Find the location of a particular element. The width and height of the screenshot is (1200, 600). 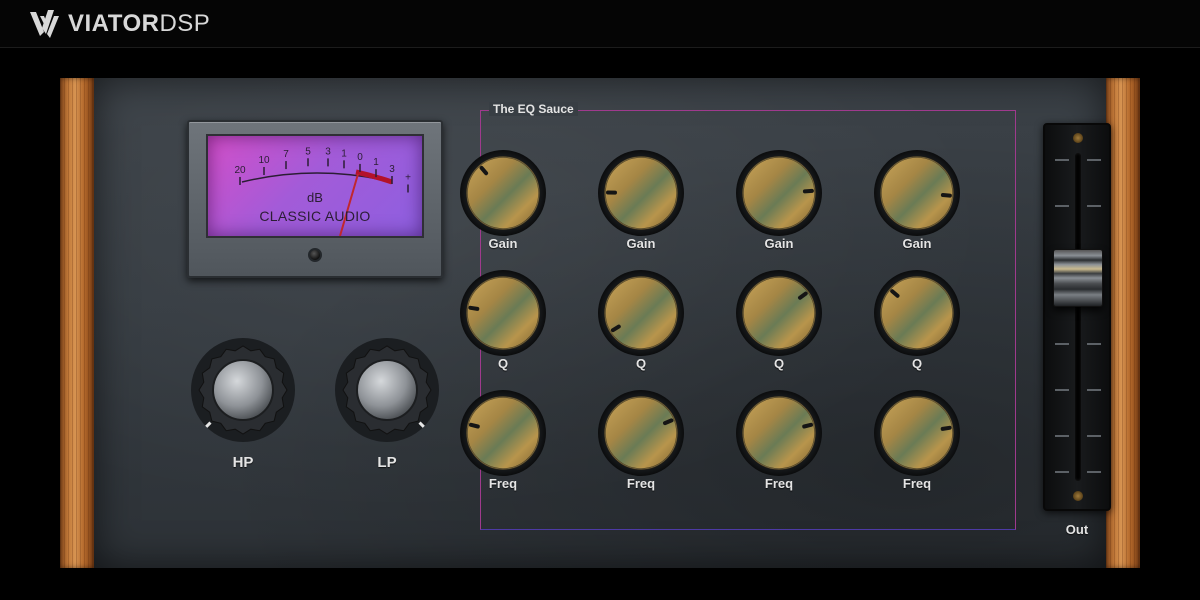

vu-scale-label: 5 is located at coordinates (308, 151).